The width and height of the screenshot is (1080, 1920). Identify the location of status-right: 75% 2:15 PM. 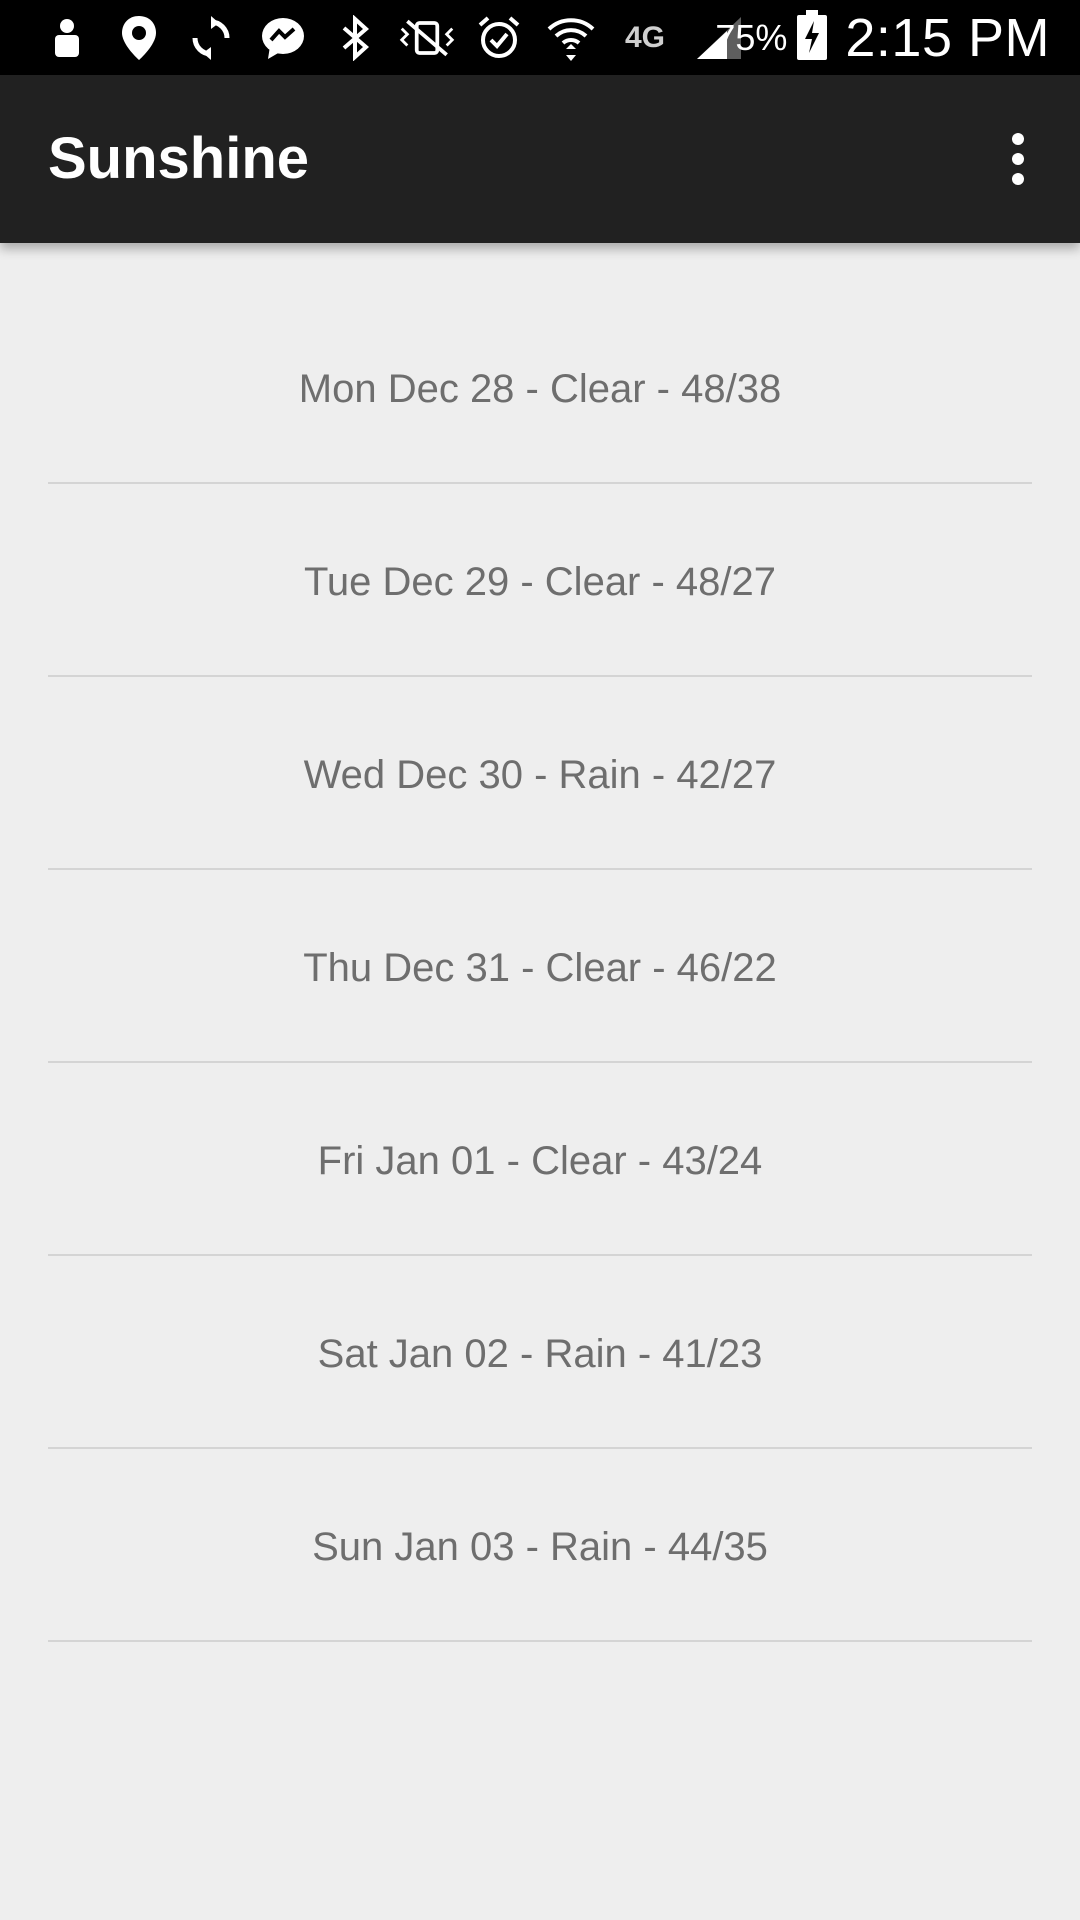
(882, 37).